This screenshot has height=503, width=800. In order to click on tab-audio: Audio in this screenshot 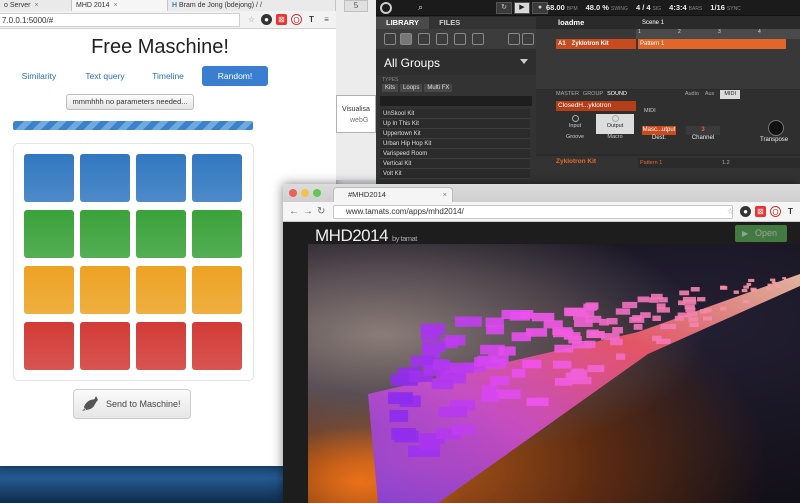, I will do `click(692, 94)`.